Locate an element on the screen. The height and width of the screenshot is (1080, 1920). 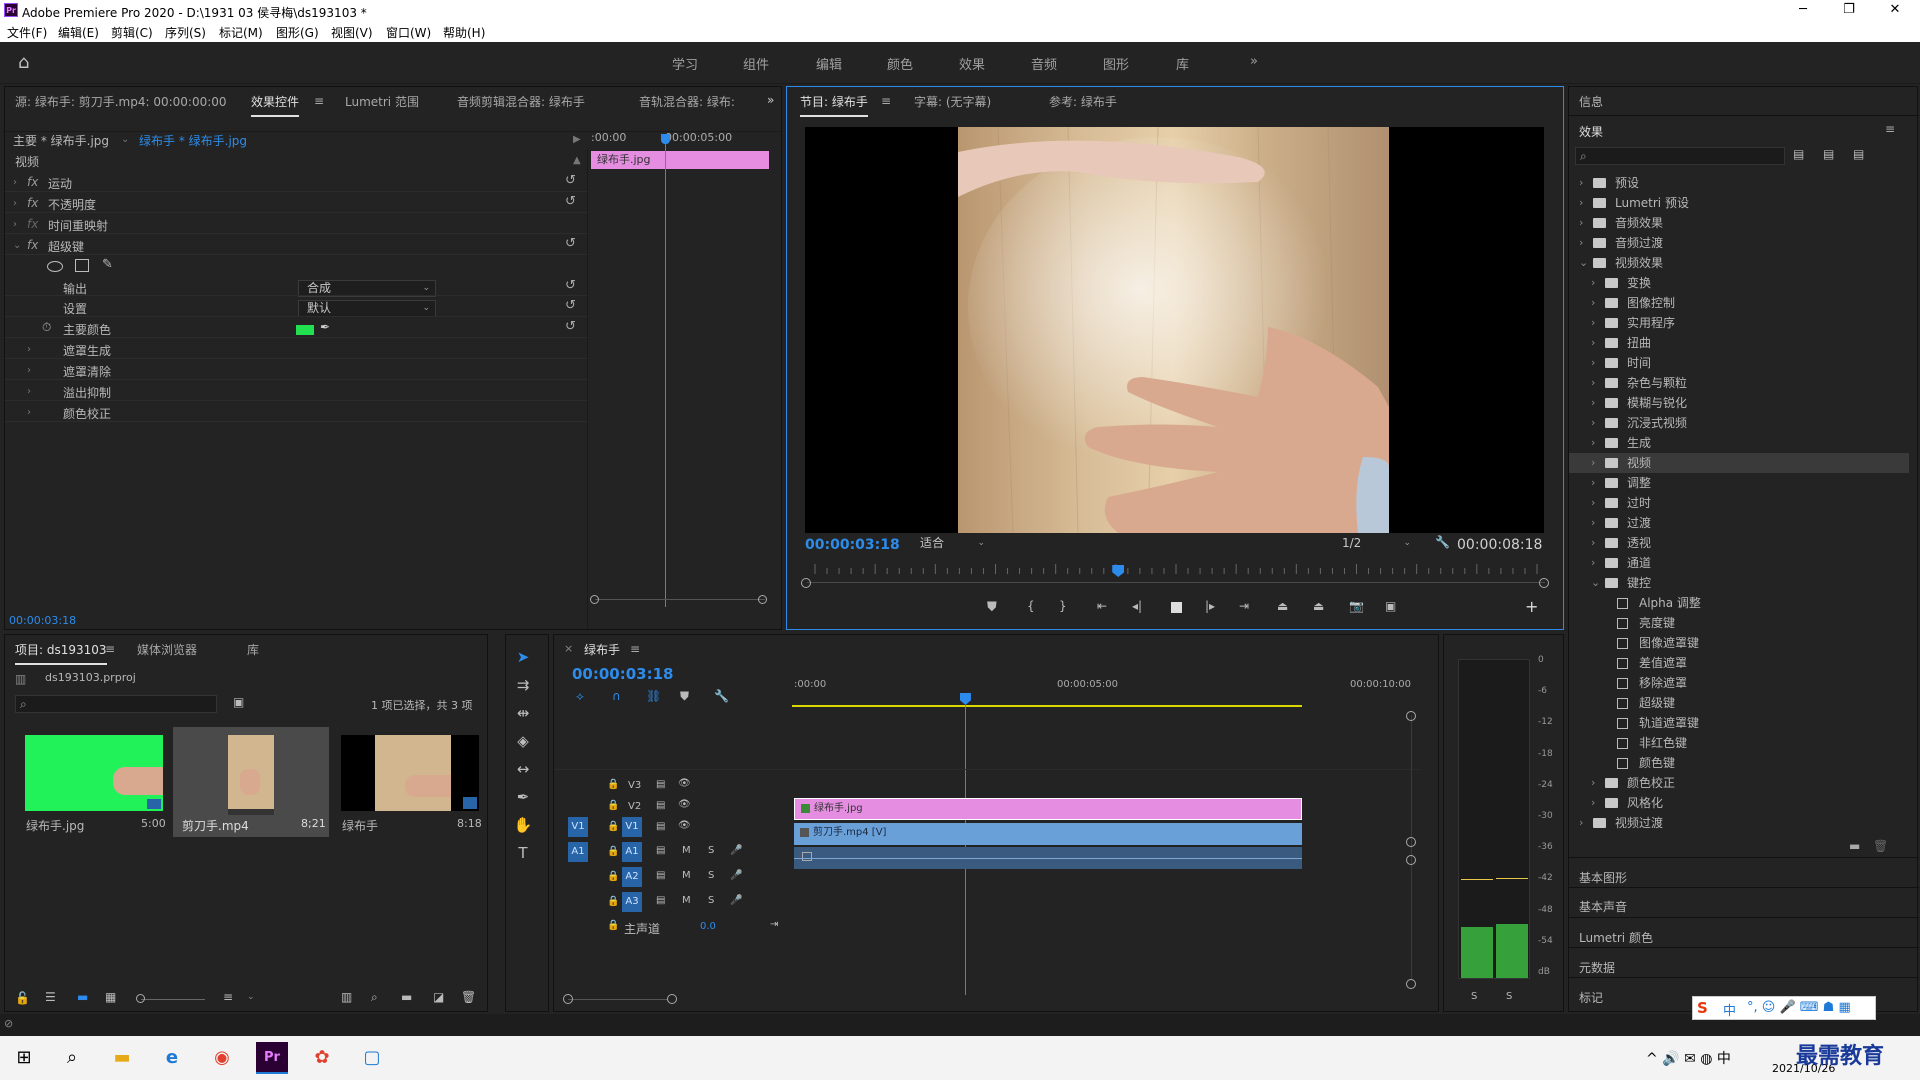
effect-folder: › 时间 is located at coordinates (1739, 363).